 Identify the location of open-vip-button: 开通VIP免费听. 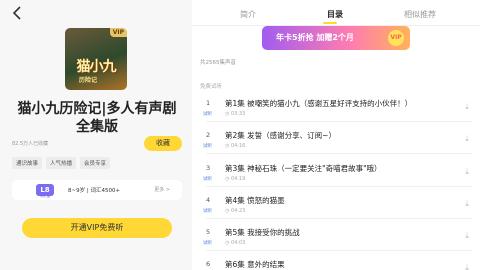
(97, 228).